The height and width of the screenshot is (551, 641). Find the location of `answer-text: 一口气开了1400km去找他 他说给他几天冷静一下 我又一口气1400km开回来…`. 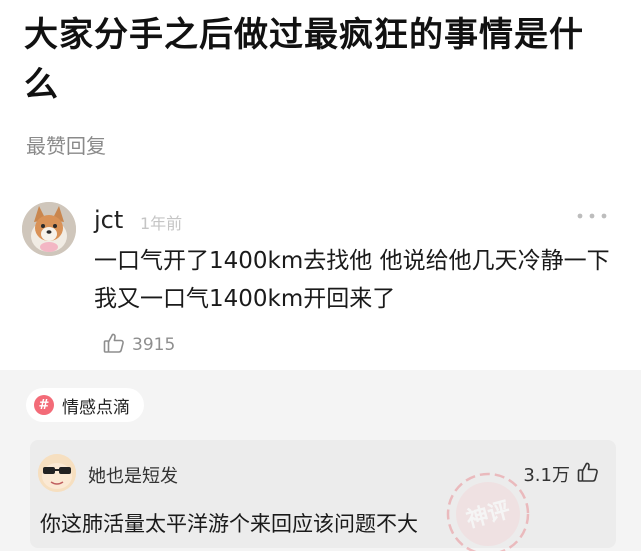

answer-text: 一口气开了1400km去找他 他说给他几天冷静一下 我又一口气1400km开回来… is located at coordinates (352, 280).